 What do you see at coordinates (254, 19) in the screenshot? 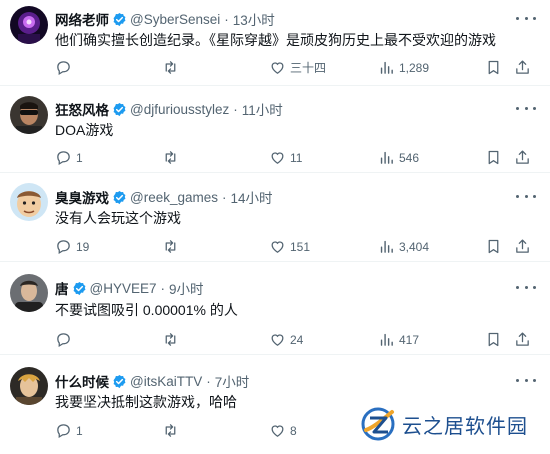
I see `timestamp: 13小时` at bounding box center [254, 19].